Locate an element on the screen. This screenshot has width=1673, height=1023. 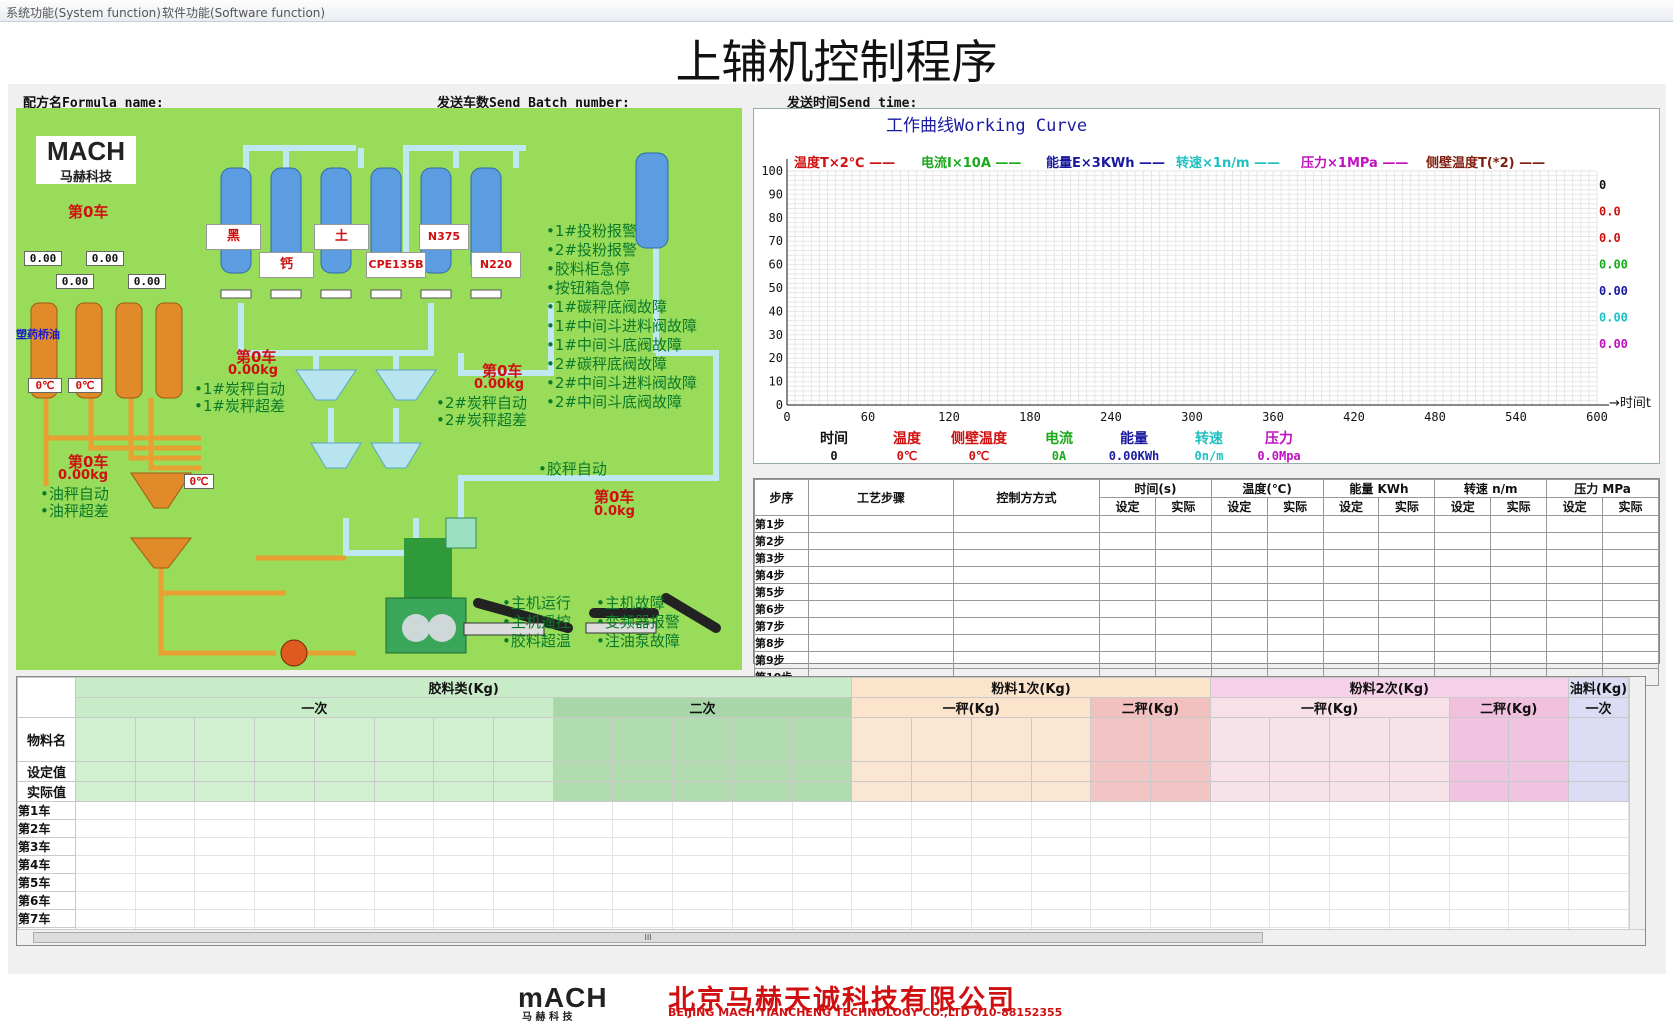
table-row: 第2步 is located at coordinates (1206, 541).